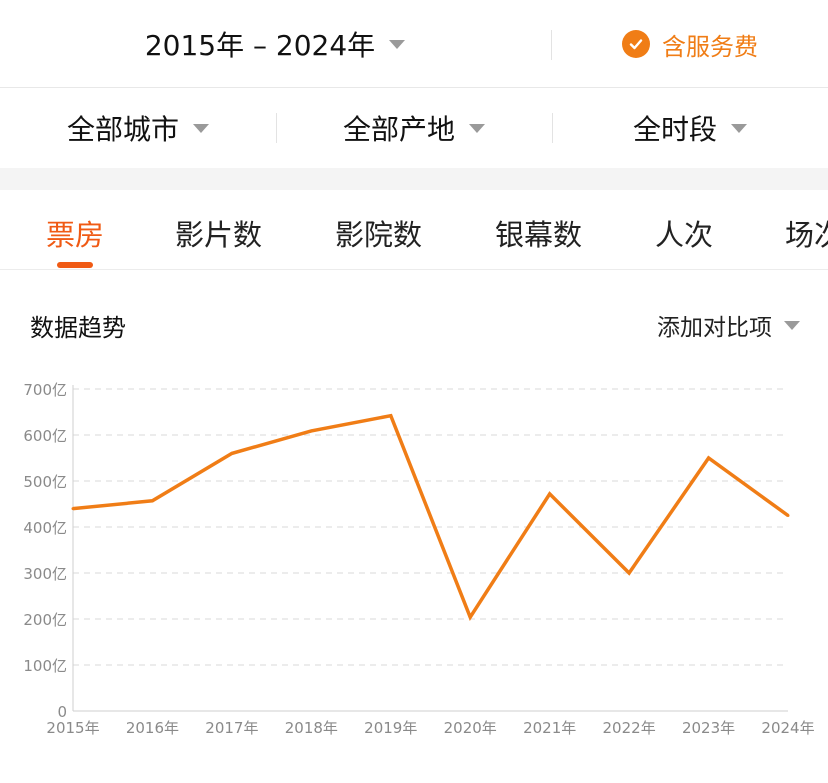  I want to click on y-tick-label: 600亿, so click(45, 436).